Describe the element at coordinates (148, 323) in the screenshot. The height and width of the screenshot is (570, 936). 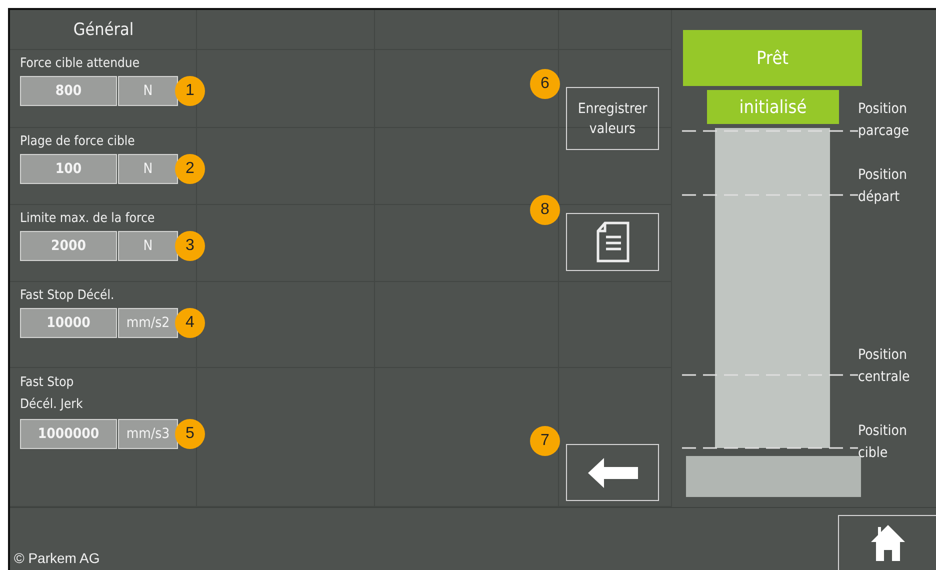
I see `unit-label: mm/s2` at that location.